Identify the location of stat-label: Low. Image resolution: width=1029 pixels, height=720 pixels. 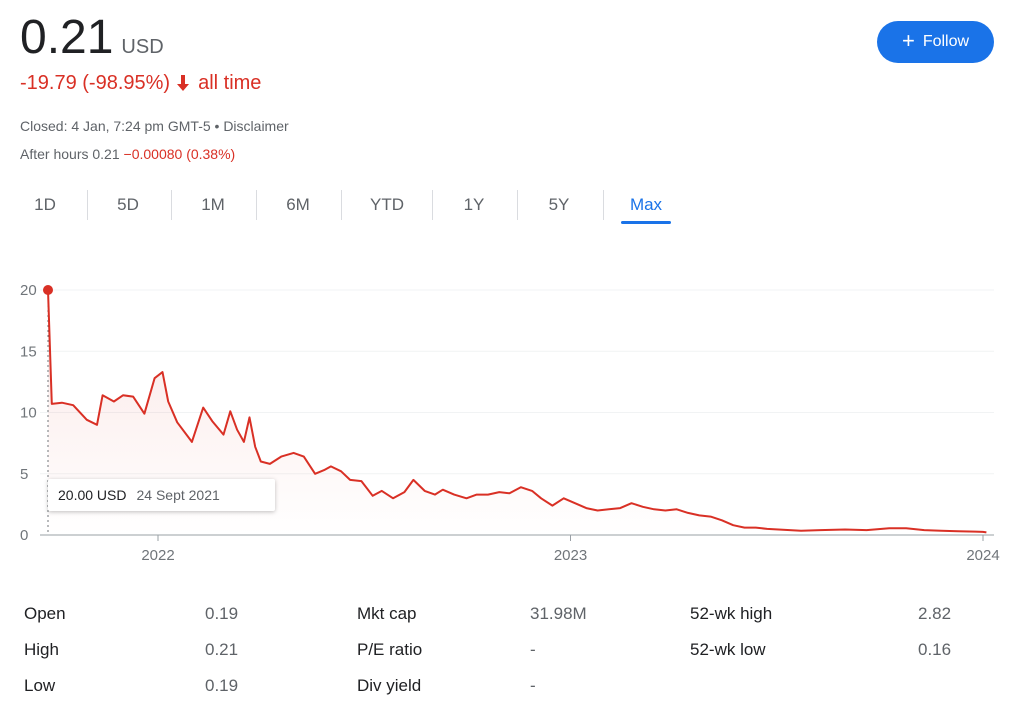
(40, 685).